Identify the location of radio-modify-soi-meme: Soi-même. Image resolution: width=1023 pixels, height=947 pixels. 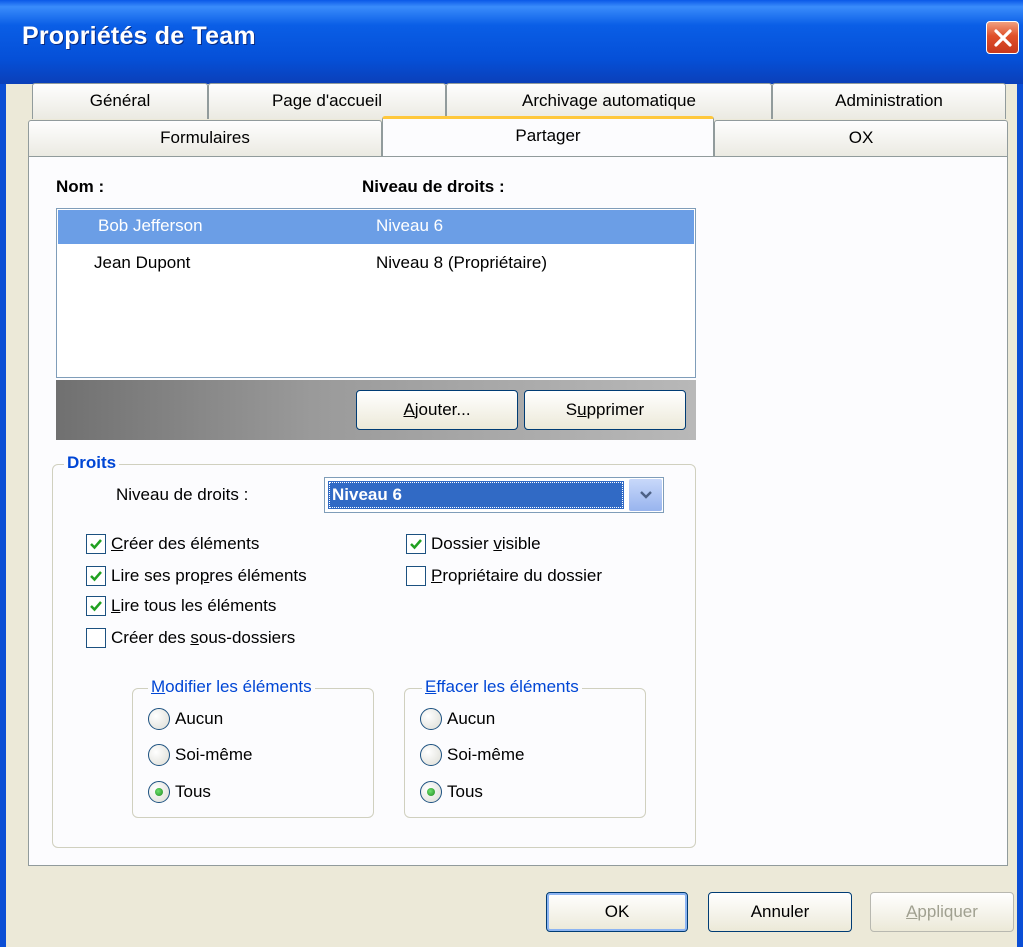
(200, 755).